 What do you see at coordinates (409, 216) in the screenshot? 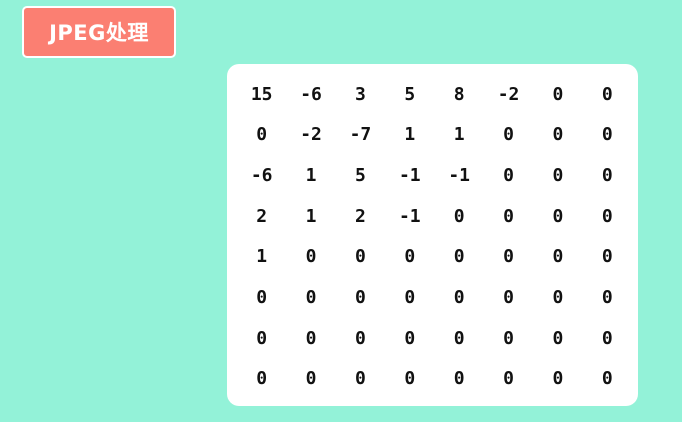
I see `matrix-cell-r3-c3: -1` at bounding box center [409, 216].